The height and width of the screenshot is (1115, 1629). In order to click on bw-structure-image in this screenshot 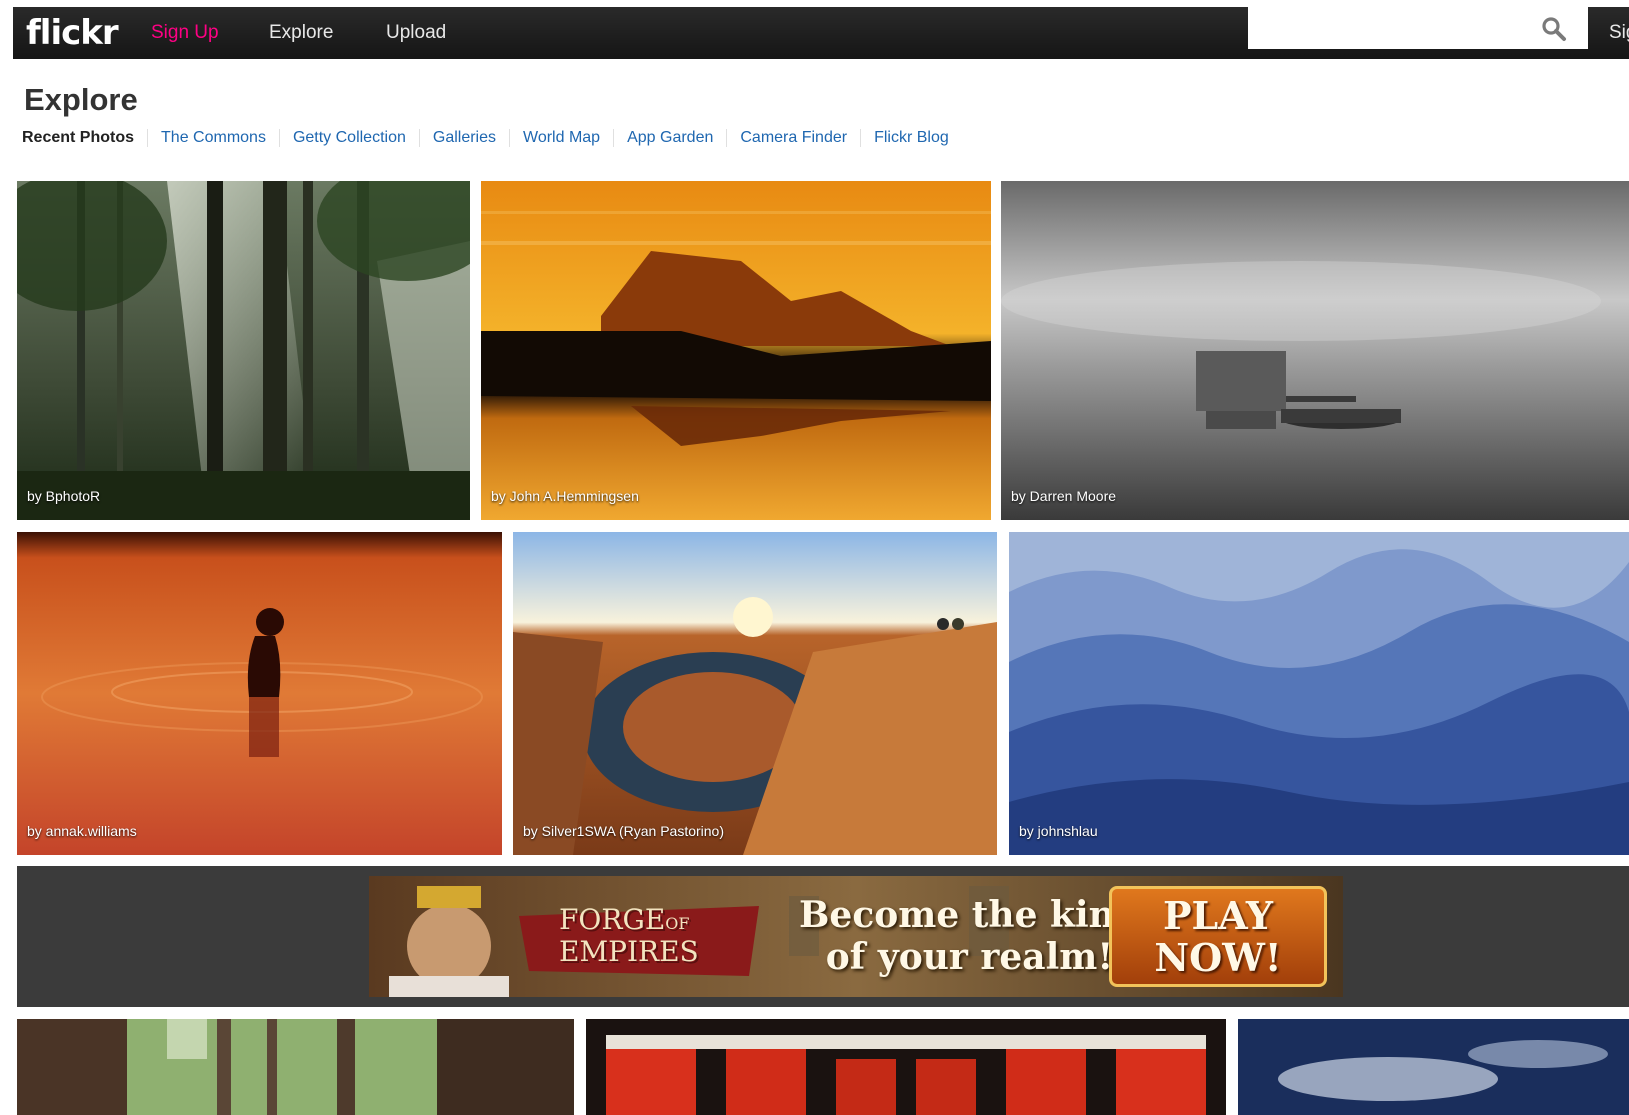, I will do `click(1315, 350)`.